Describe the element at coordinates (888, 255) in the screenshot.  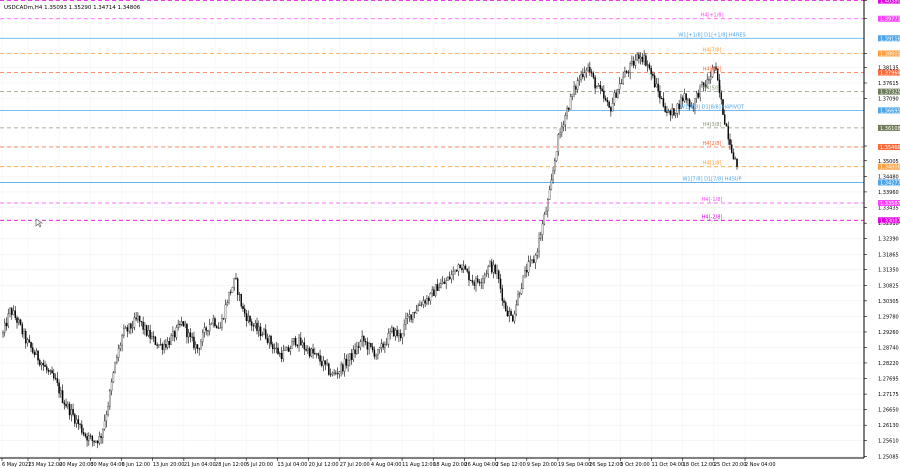
I see `y-tick-label: 1.31865` at that location.